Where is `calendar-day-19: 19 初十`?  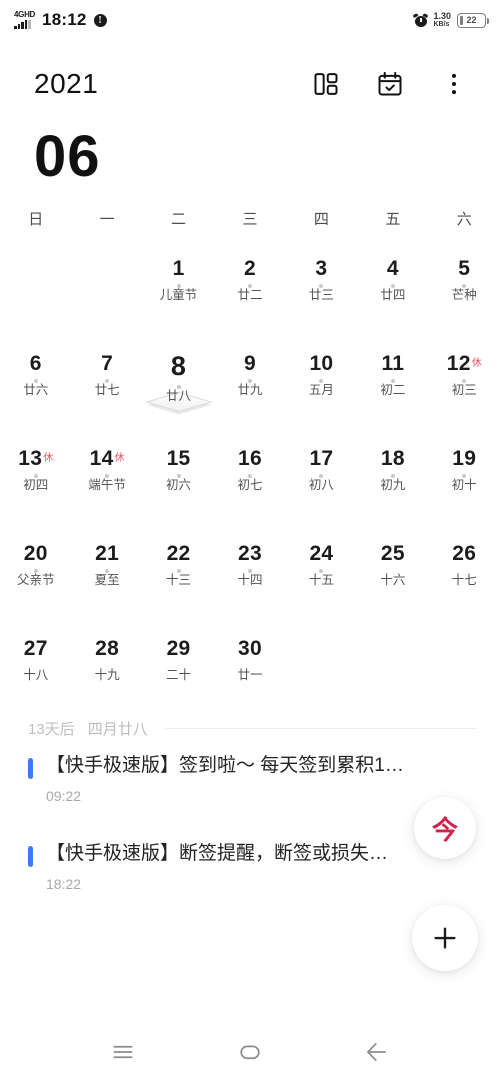 calendar-day-19: 19 初十 is located at coordinates (464, 485).